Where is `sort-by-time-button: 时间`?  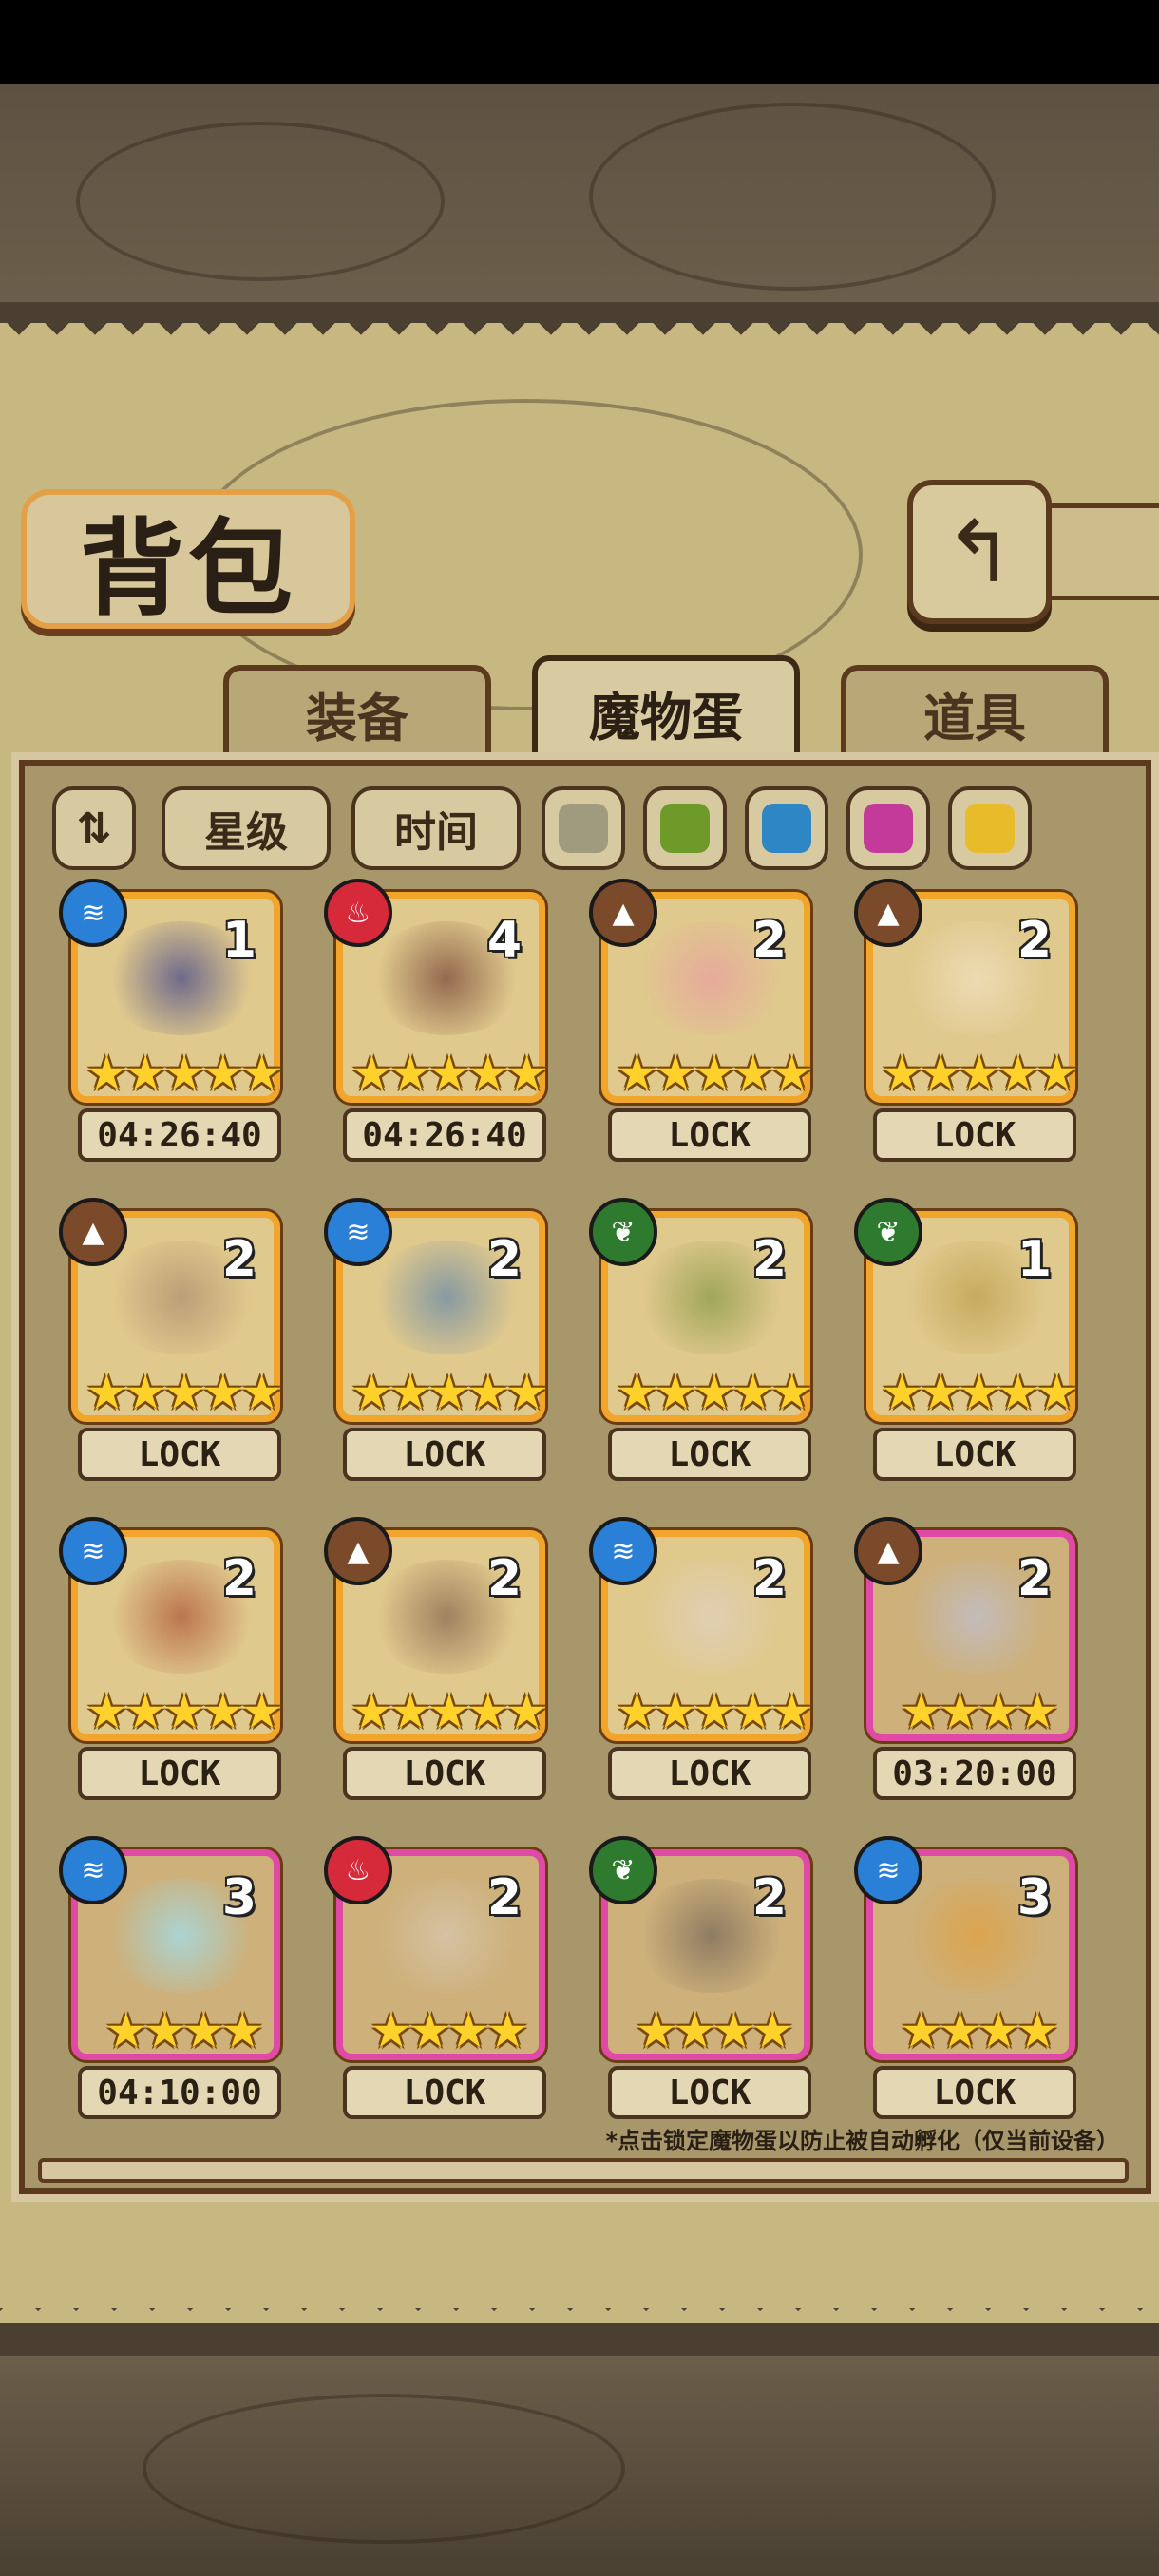 sort-by-time-button: 时间 is located at coordinates (436, 828).